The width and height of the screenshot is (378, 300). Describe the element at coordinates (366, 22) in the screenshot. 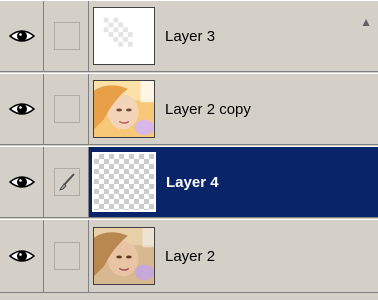

I see `scroll-arrow-icon: ▲` at that location.